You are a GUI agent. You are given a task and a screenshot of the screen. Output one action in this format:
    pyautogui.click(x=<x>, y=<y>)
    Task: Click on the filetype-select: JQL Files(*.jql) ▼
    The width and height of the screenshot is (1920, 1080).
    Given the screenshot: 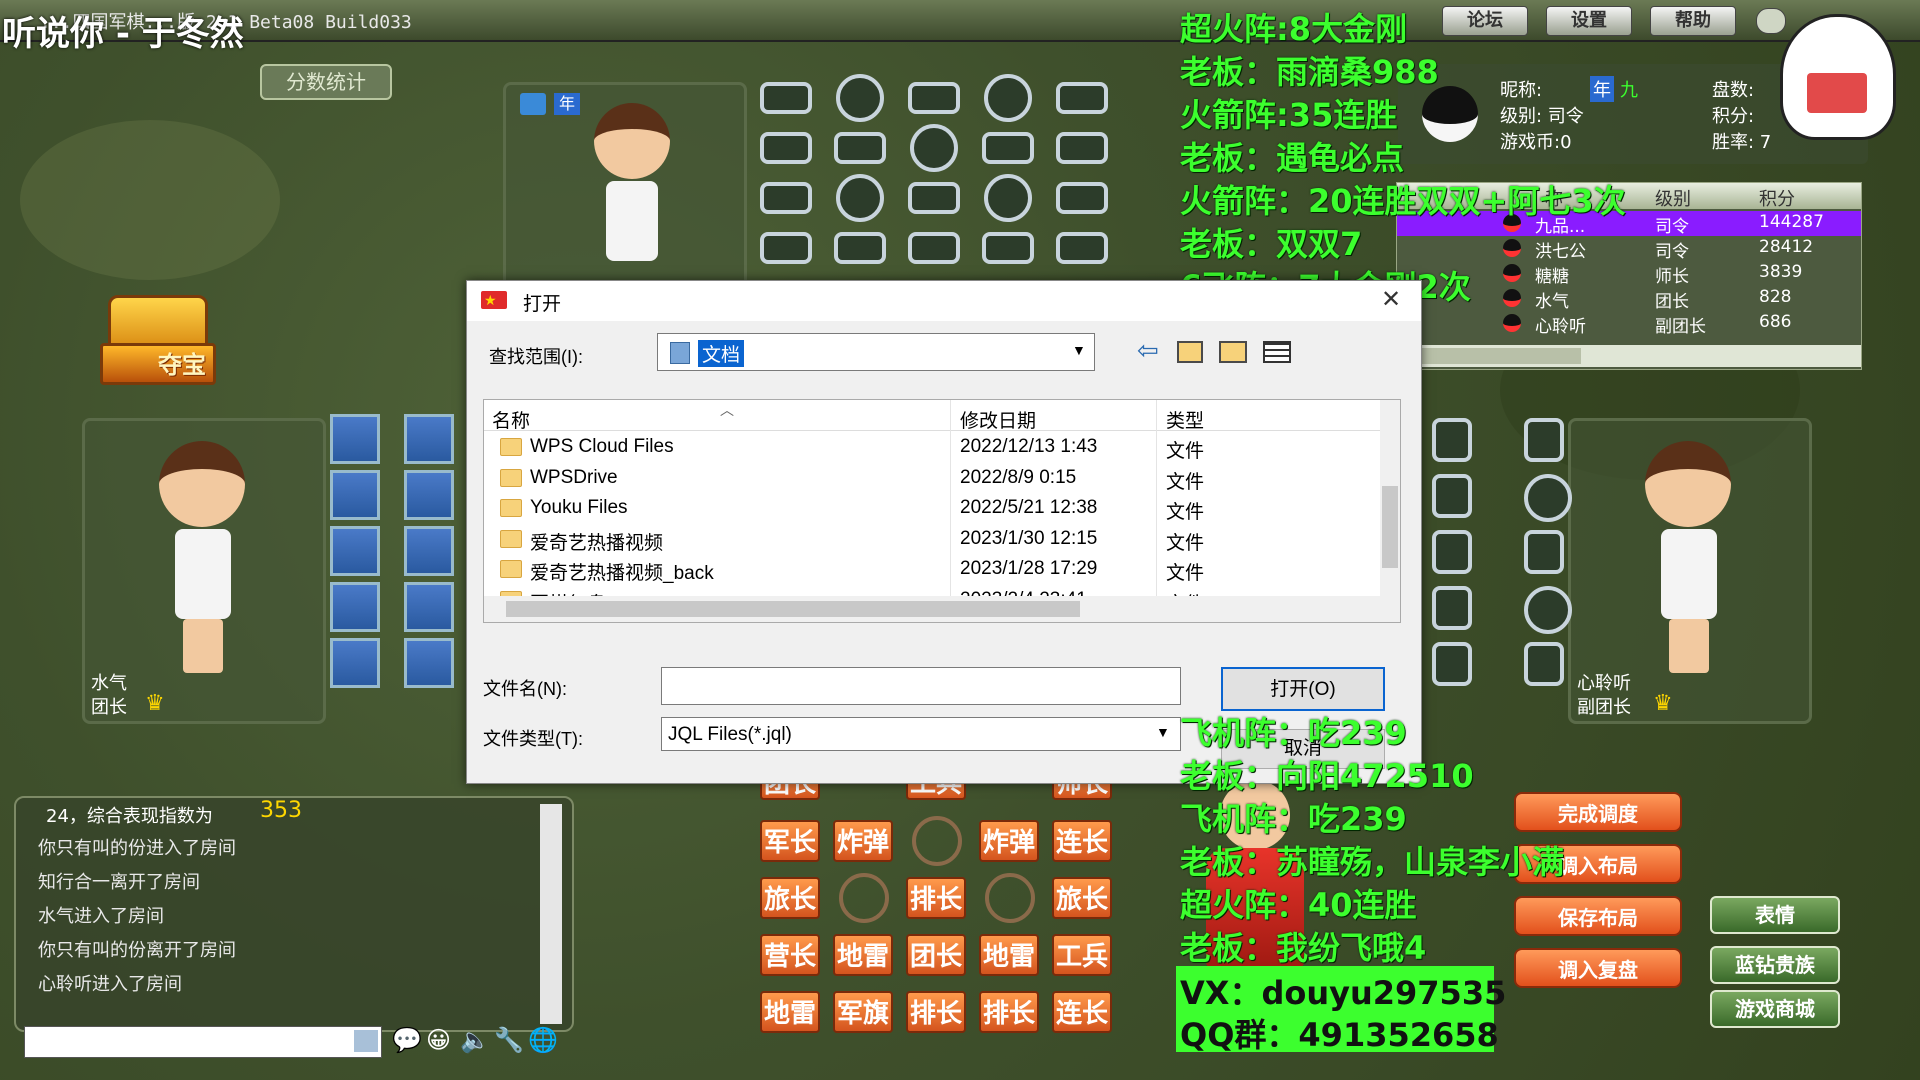 What is the action you would take?
    pyautogui.click(x=921, y=734)
    